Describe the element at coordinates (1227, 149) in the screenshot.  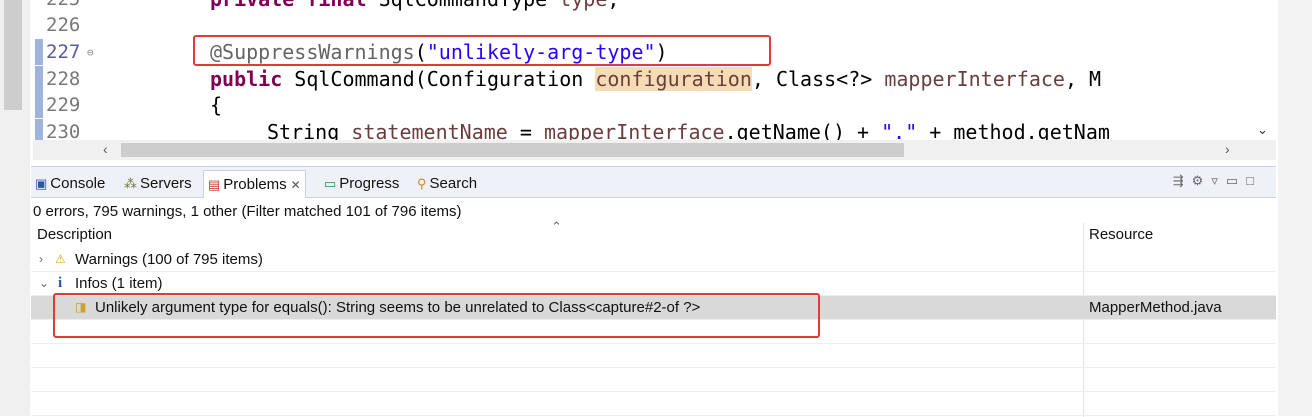
I see `scroll-right-icon: ›` at that location.